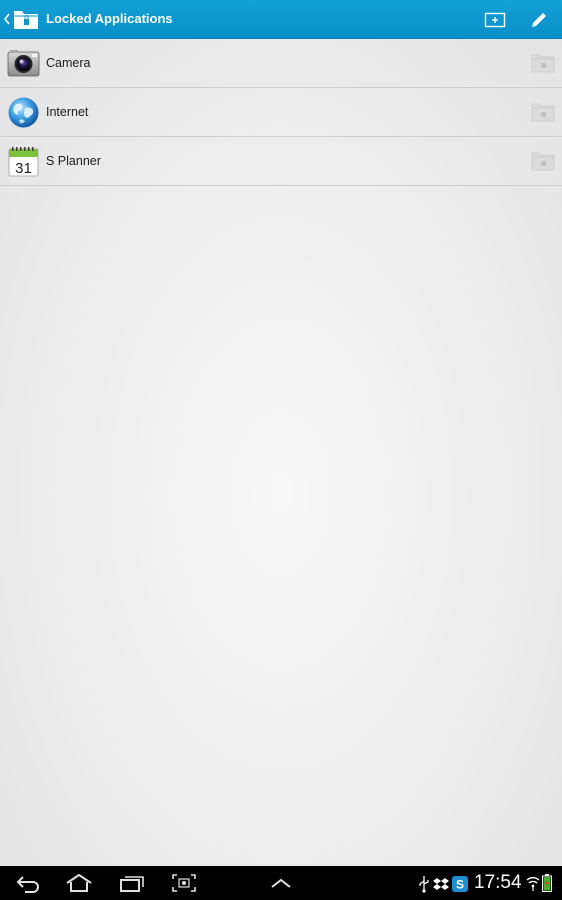  I want to click on notification-icons: S, so click(443, 884).